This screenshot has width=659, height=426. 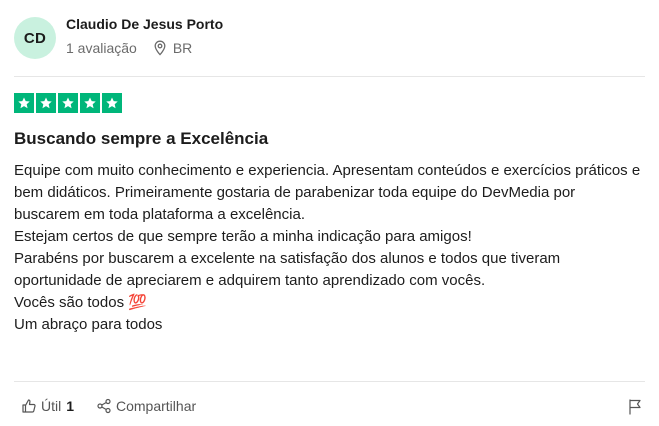 I want to click on review-paragraph: Vocês são todos 💯, so click(x=80, y=302).